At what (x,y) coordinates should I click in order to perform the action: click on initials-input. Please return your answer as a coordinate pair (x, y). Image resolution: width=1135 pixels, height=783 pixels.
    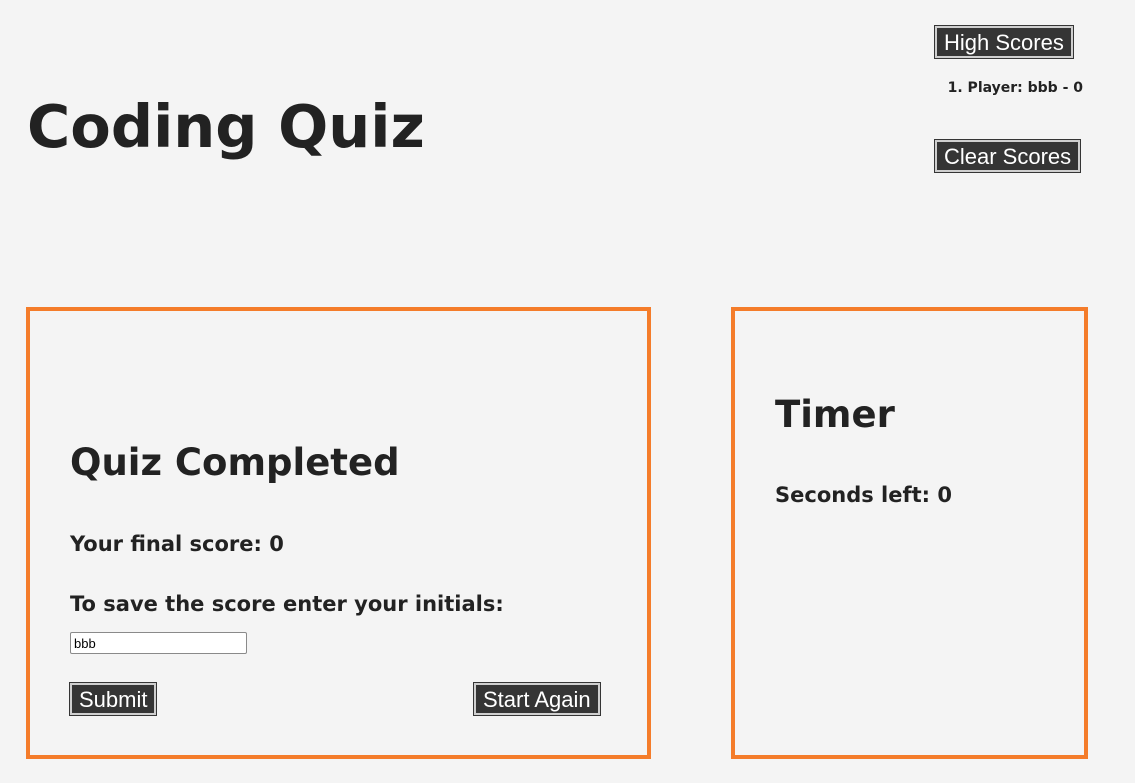
    Looking at the image, I should click on (158, 643).